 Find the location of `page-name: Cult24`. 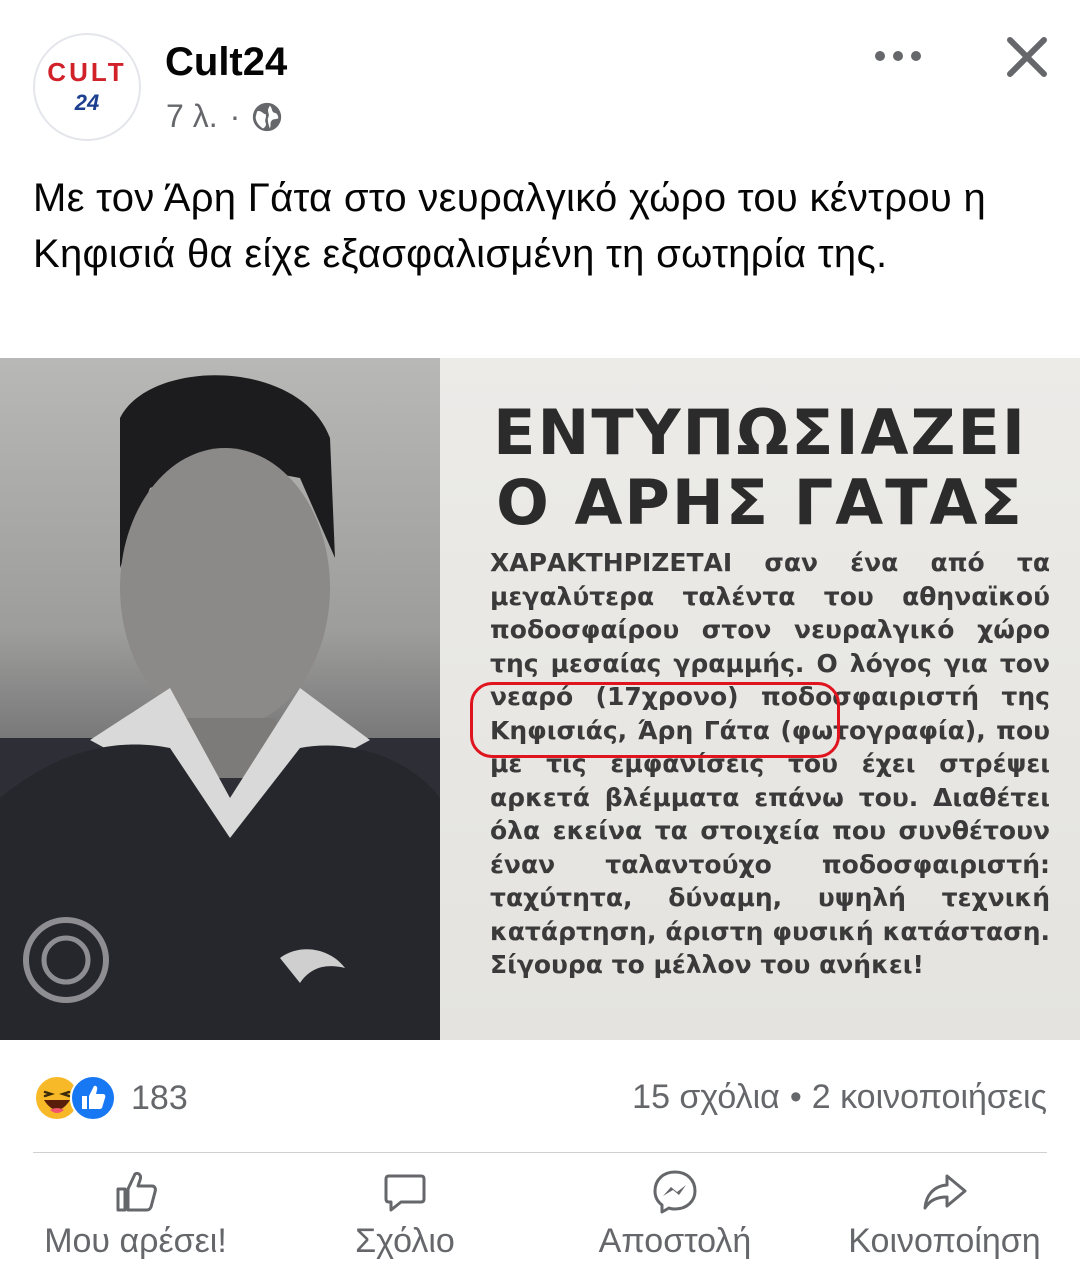

page-name: Cult24 is located at coordinates (226, 62).